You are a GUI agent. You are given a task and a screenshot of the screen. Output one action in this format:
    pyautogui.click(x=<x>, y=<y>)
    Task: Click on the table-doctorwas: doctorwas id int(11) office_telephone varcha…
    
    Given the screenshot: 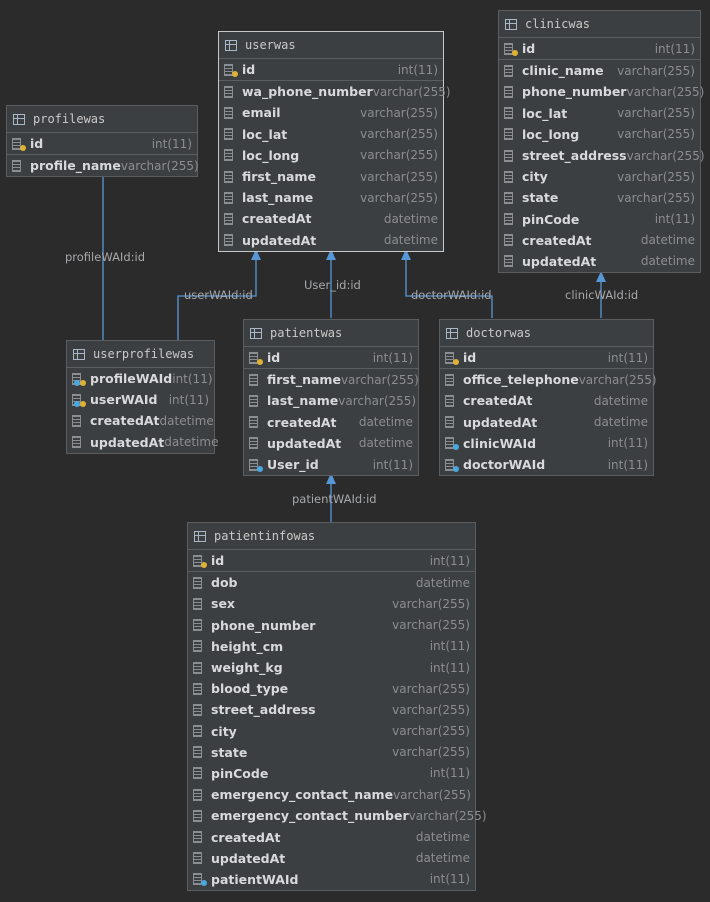 What is the action you would take?
    pyautogui.click(x=548, y=398)
    